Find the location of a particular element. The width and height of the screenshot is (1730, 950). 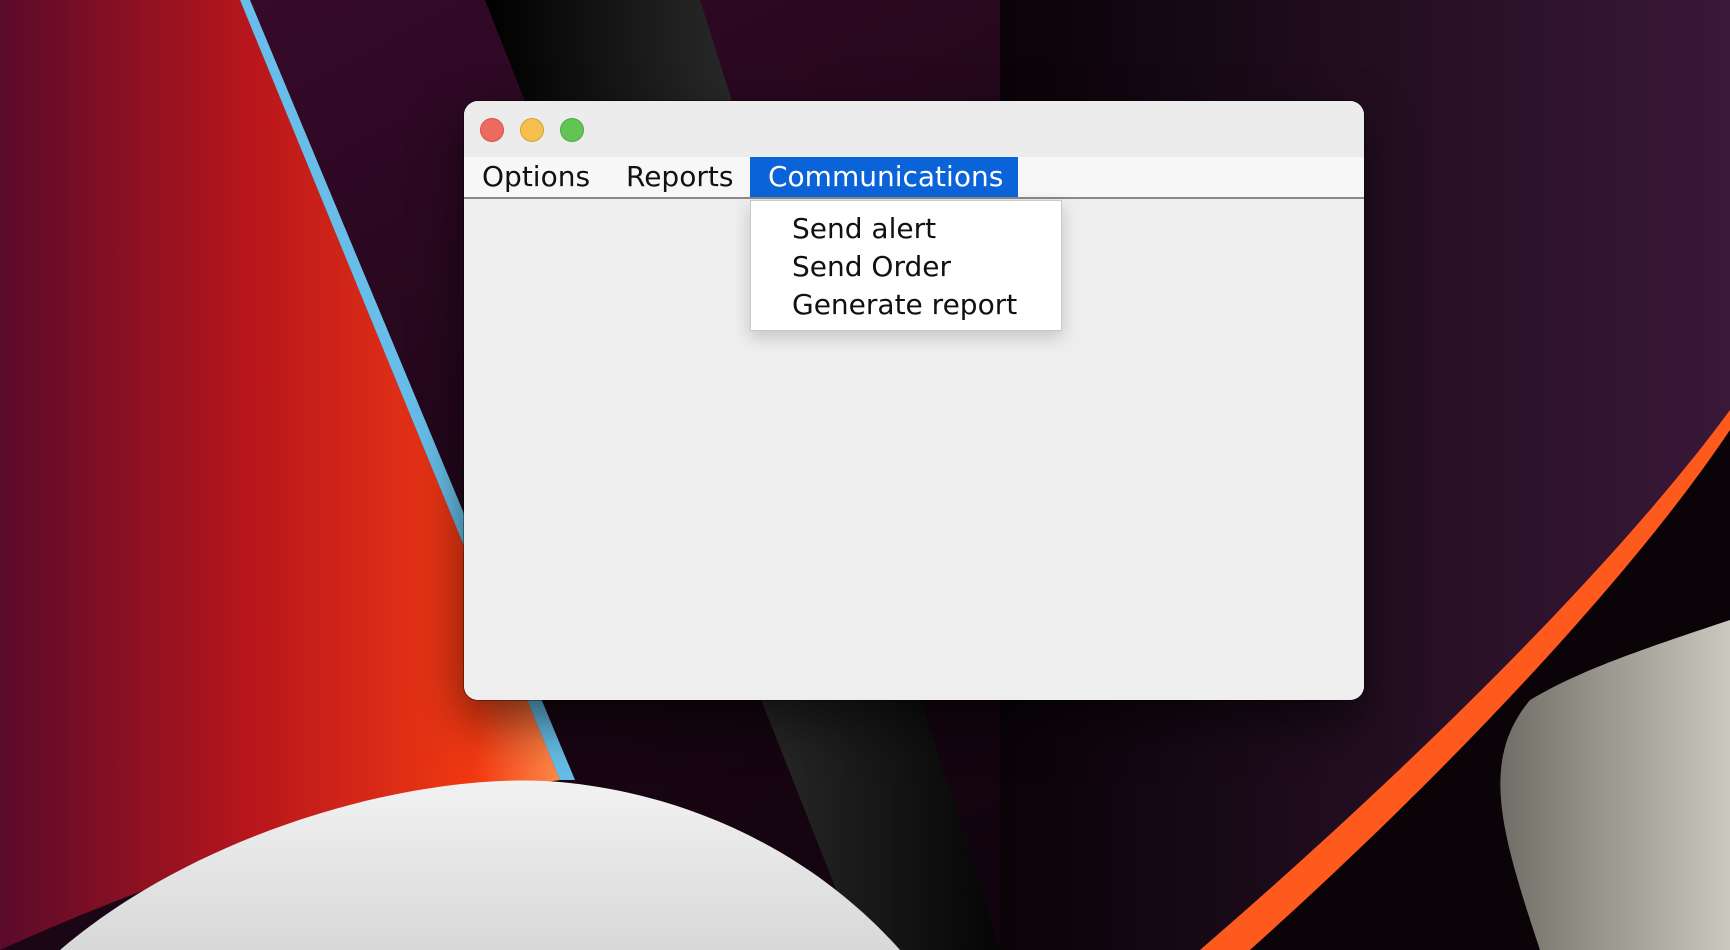

title-bar is located at coordinates (914, 129).